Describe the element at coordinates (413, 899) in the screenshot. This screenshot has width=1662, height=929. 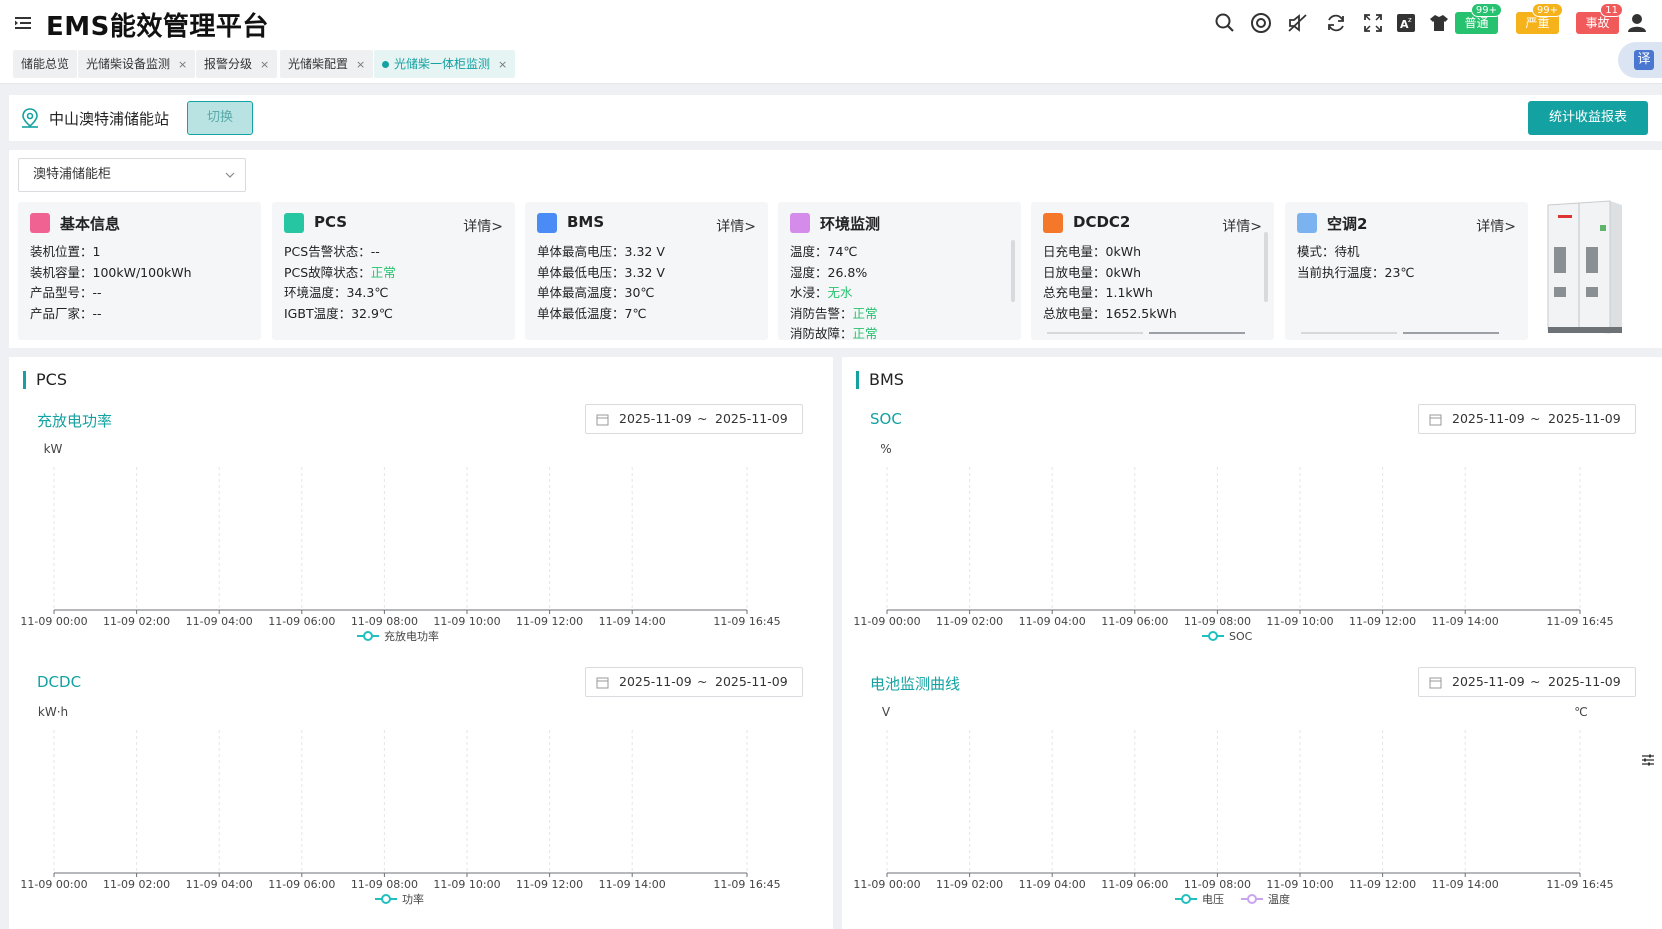
I see `legend-label: 功率` at that location.